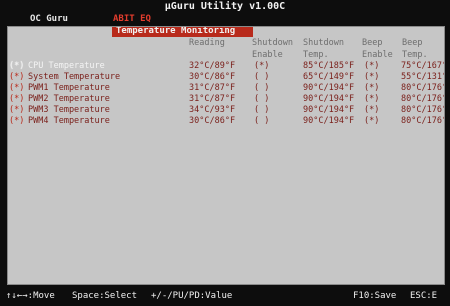 Image resolution: width=450 pixels, height=306 pixels. I want to click on shutdown-enable-radio: (*), so click(261, 66).